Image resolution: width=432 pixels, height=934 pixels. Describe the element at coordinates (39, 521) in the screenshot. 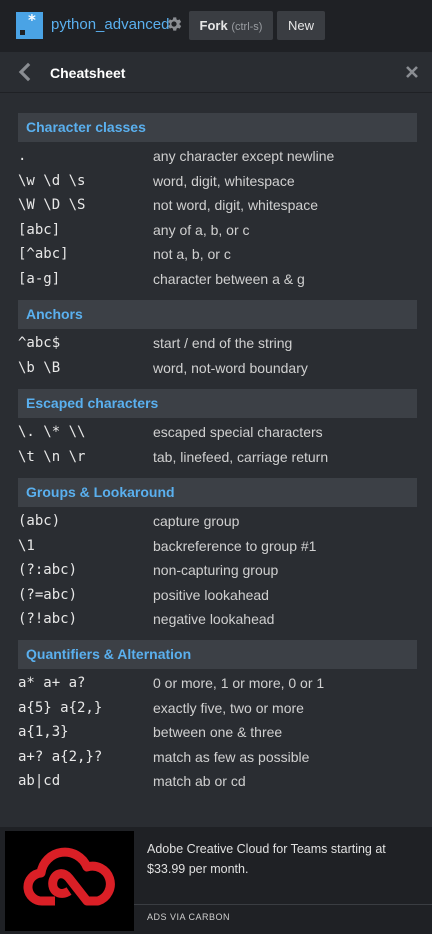

I see `regex-token: (abc)` at that location.